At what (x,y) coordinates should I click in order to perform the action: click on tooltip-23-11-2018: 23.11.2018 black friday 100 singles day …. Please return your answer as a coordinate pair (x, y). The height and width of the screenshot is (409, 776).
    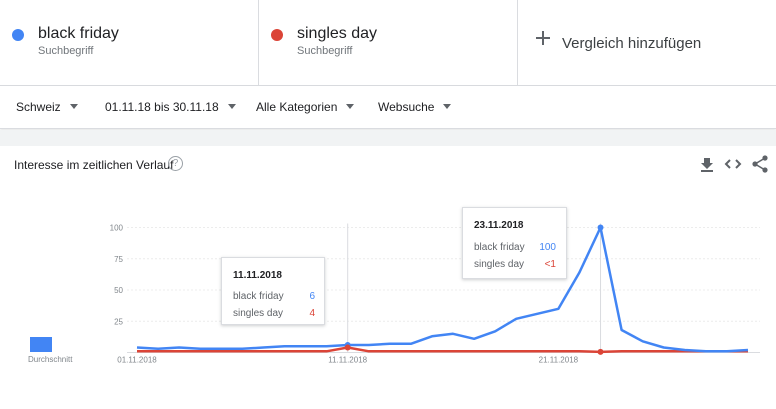
    Looking at the image, I should click on (514, 243).